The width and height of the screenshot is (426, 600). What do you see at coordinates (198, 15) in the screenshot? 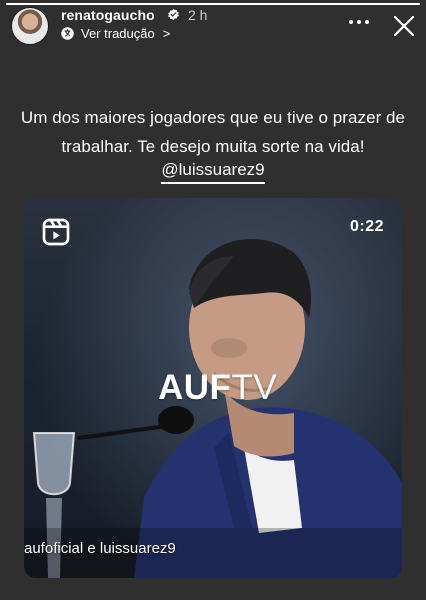
I see `post-time: 2 h` at bounding box center [198, 15].